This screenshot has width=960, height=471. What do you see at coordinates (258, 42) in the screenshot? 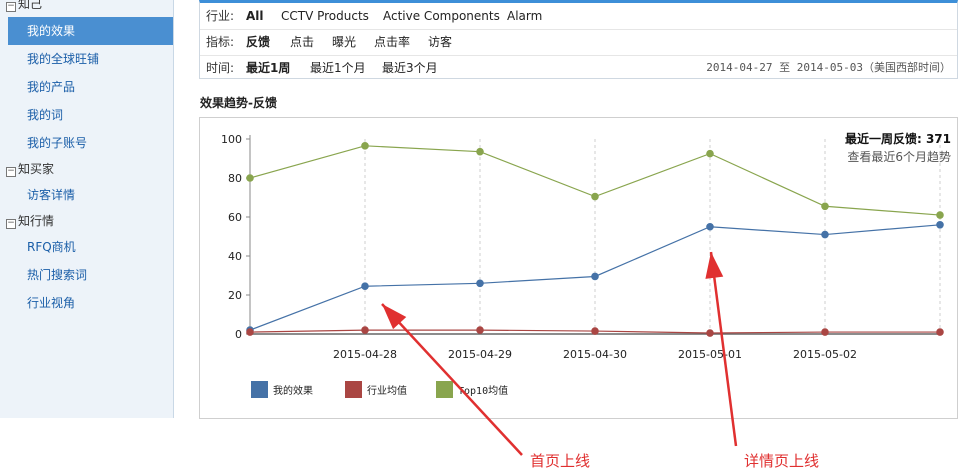
I see `metric-option-feedback: 反馈` at bounding box center [258, 42].